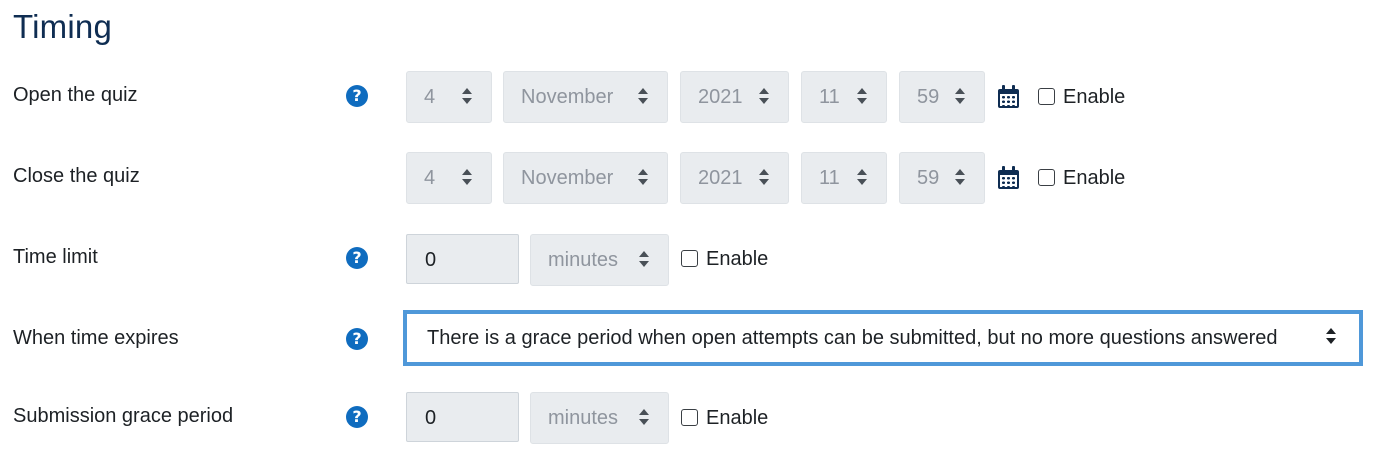 The width and height of the screenshot is (1386, 458). What do you see at coordinates (462, 417) in the screenshot?
I see `grace-period-input: 0` at bounding box center [462, 417].